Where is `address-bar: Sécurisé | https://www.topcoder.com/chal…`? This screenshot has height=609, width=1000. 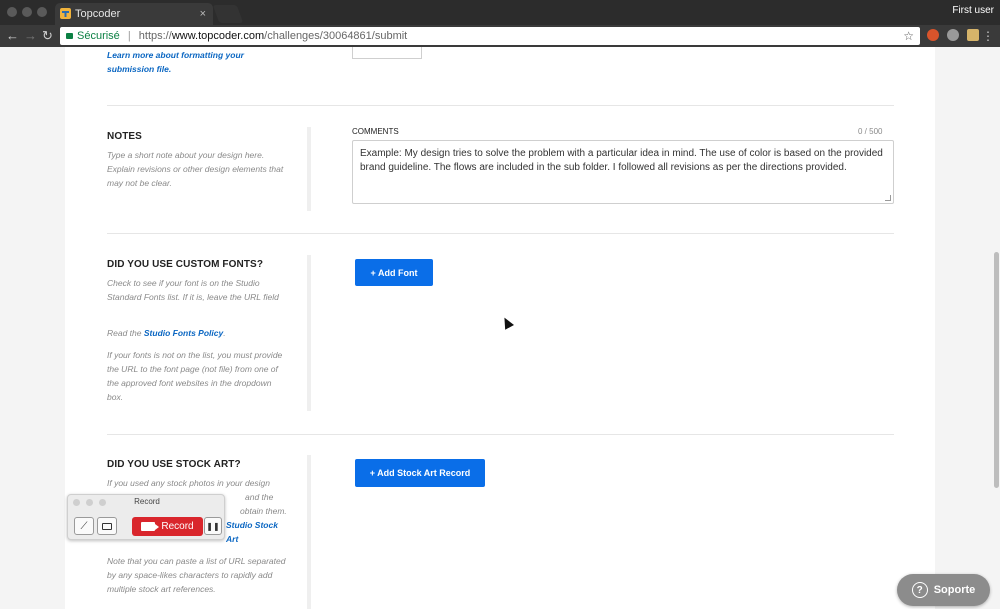 address-bar: Sécurisé | https://www.topcoder.com/chal… is located at coordinates (490, 36).